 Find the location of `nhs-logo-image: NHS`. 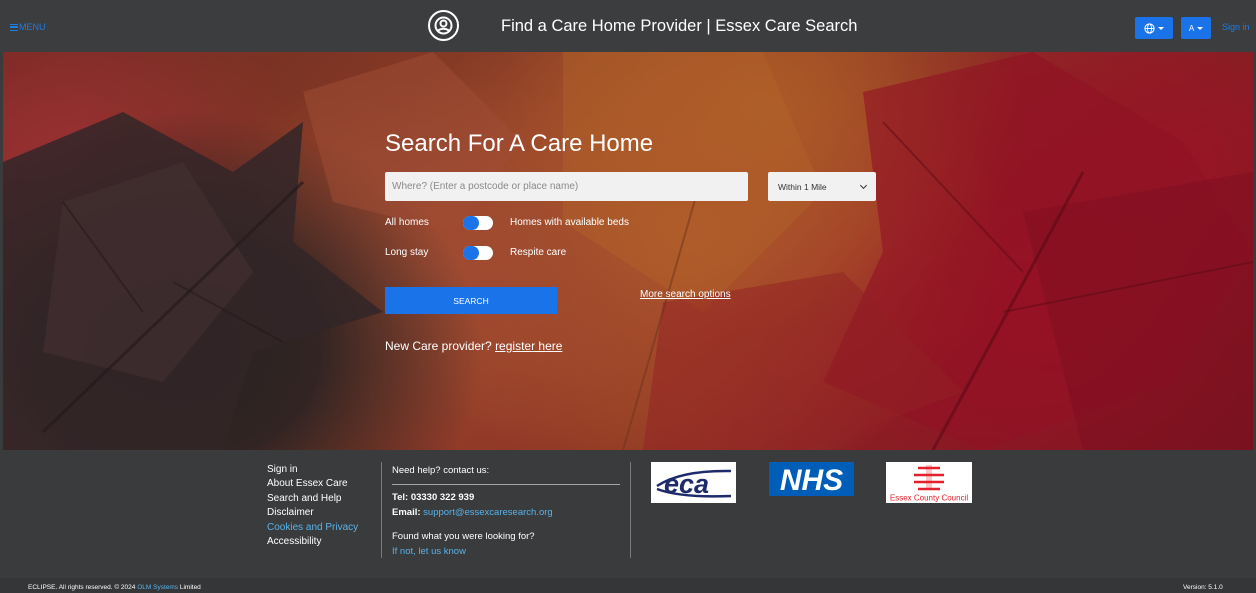

nhs-logo-image: NHS is located at coordinates (811, 480).